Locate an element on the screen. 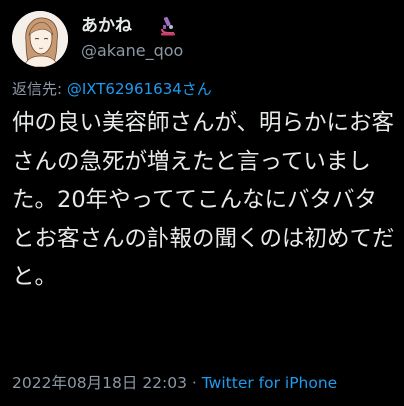  reply-context: 返信先: @IXT62961634さん is located at coordinates (112, 89).